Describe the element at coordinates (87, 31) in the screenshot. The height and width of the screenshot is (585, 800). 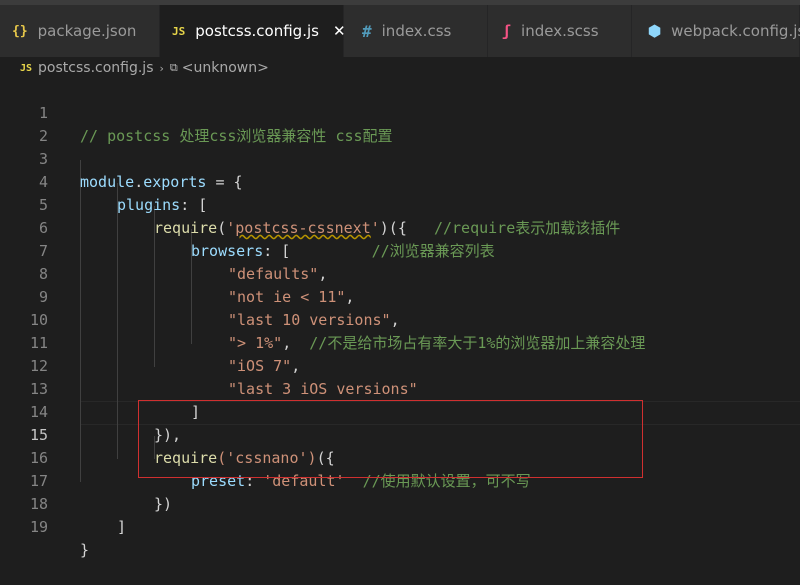
I see `tab-label: package.json` at that location.